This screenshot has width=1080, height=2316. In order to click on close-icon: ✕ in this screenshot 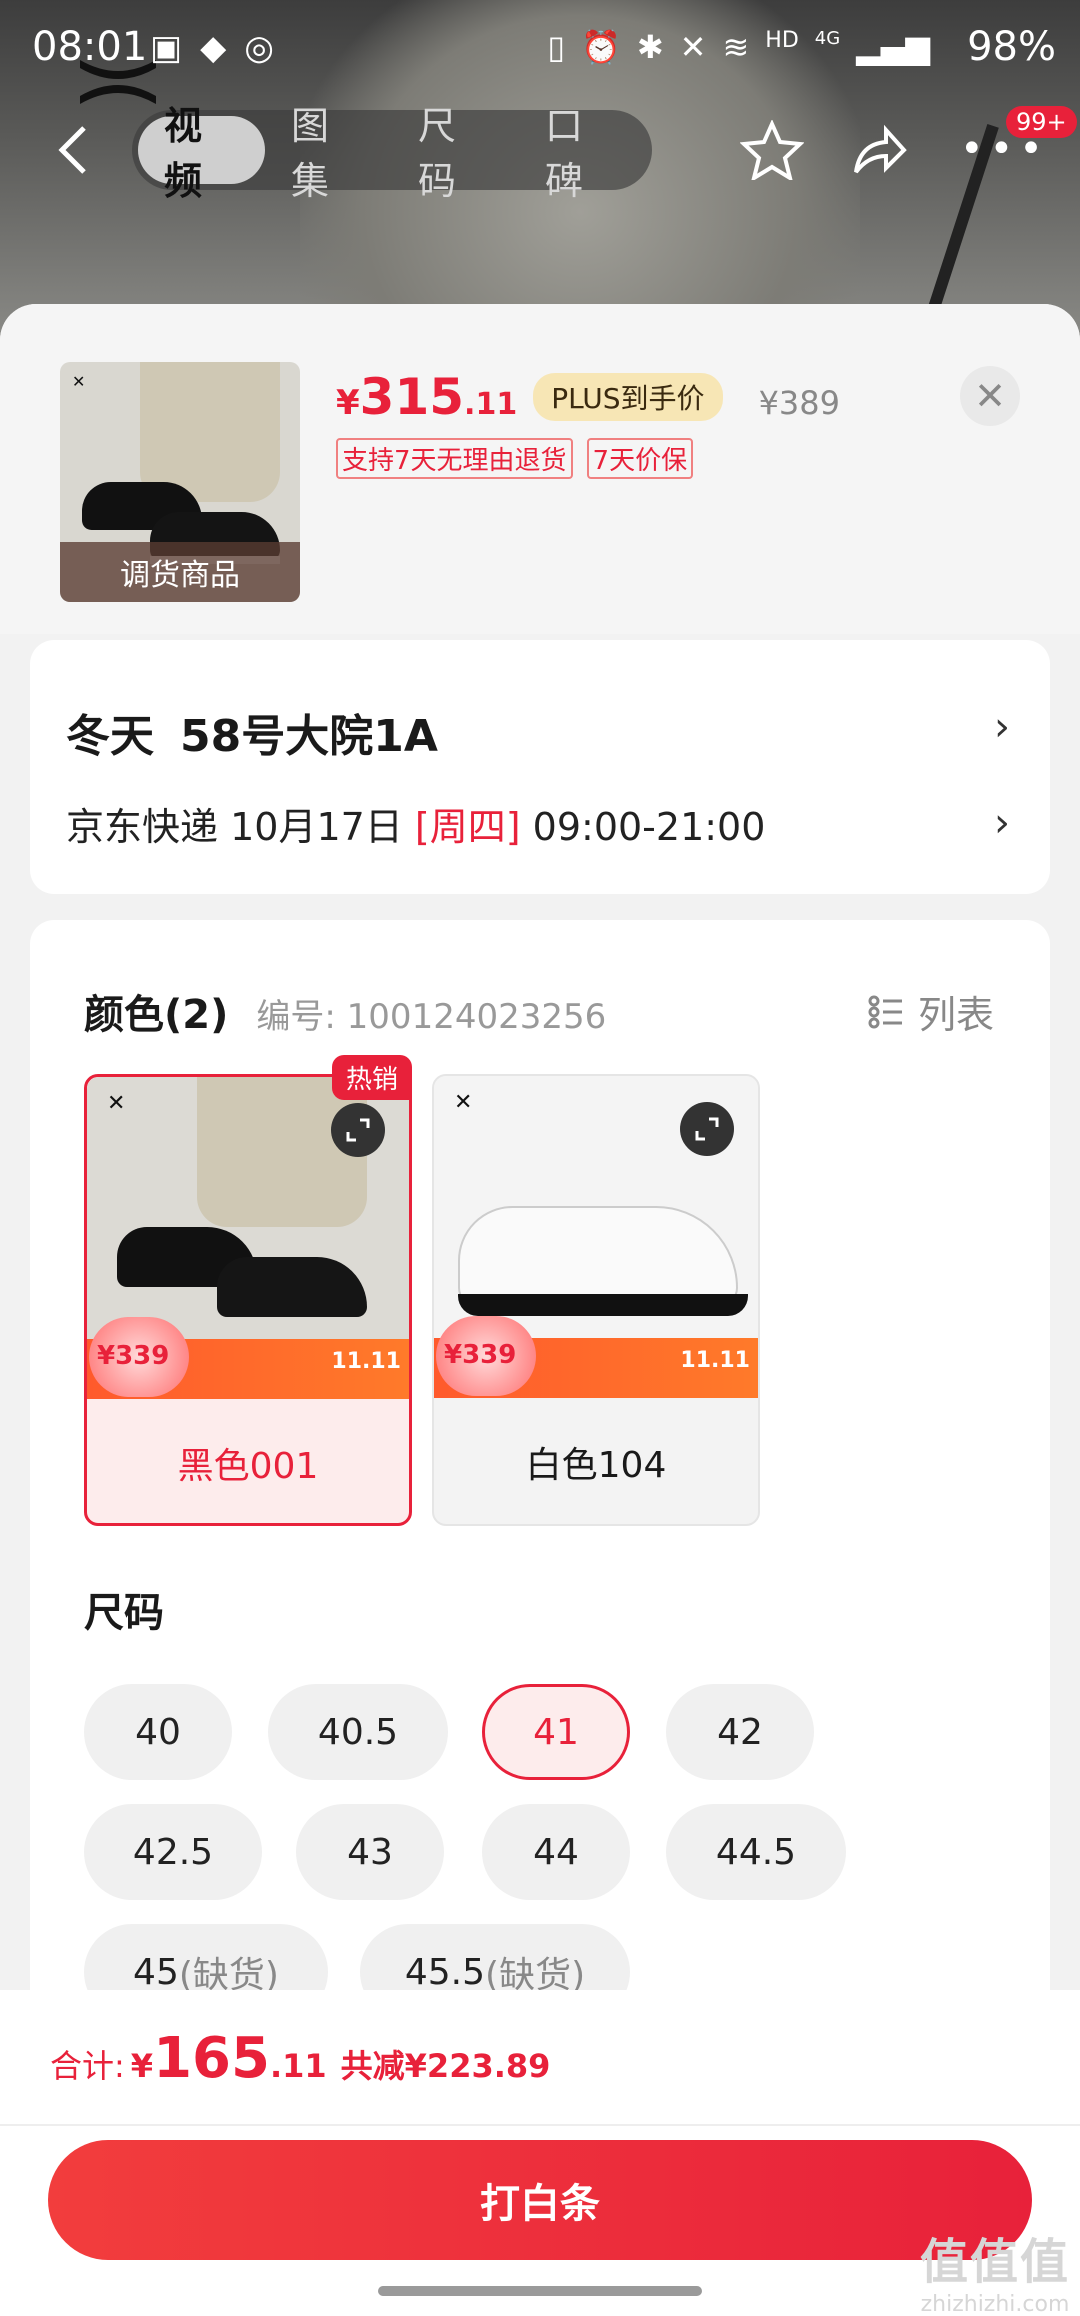, I will do `click(990, 396)`.